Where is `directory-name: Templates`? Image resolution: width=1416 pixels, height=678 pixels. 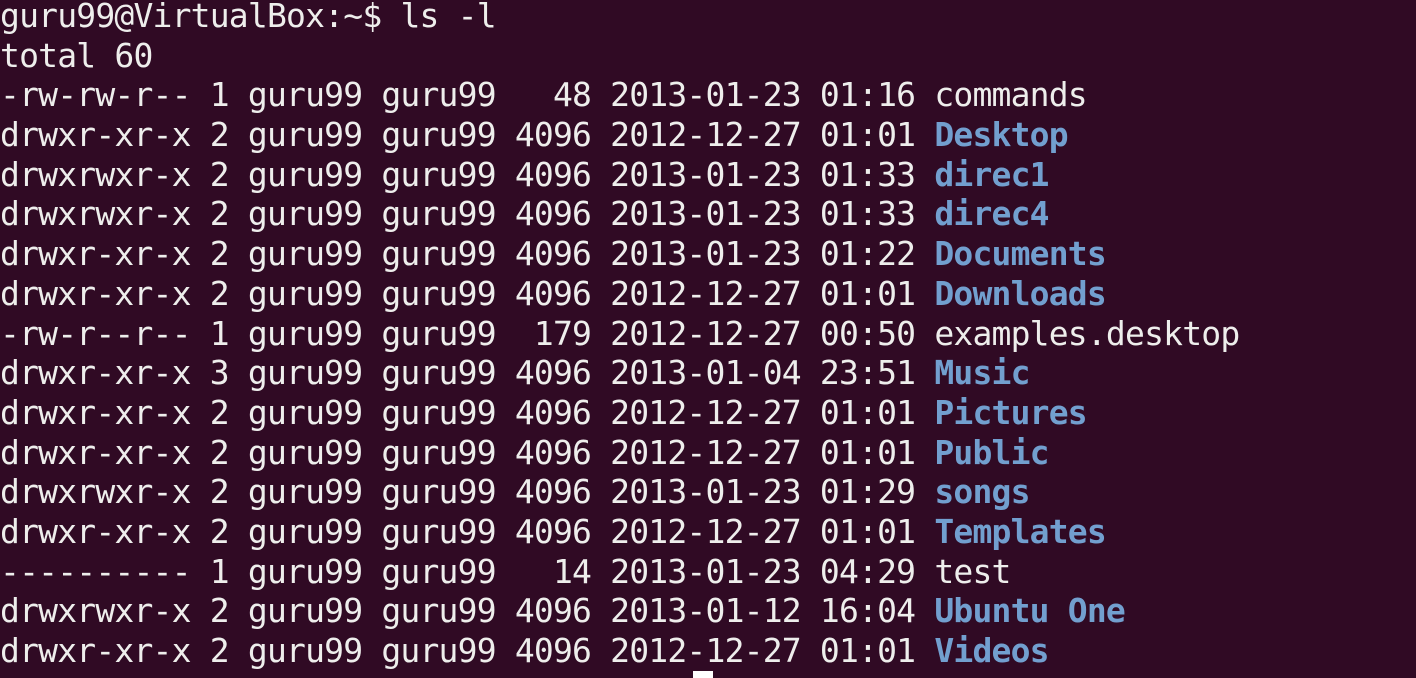
directory-name: Templates is located at coordinates (1020, 531).